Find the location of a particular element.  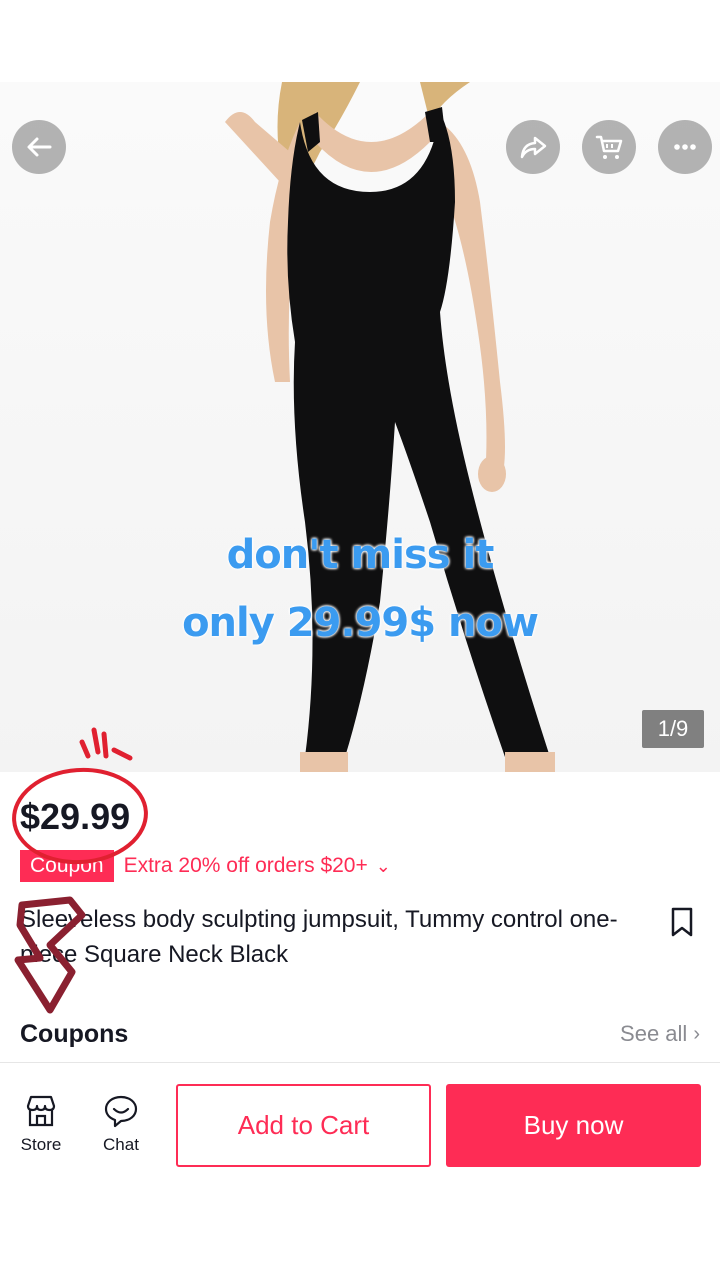

cart-icon is located at coordinates (609, 147).